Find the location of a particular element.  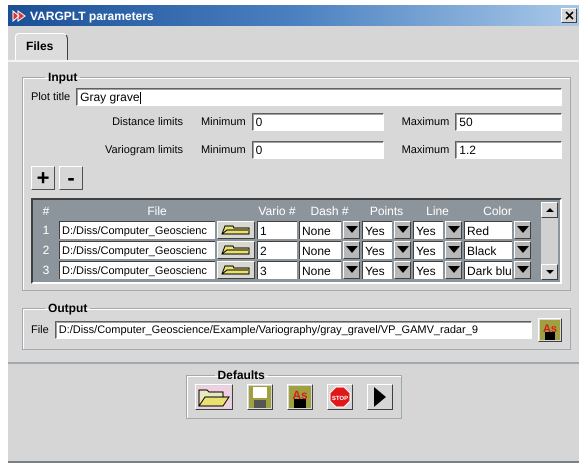

column-header: Color is located at coordinates (497, 211).